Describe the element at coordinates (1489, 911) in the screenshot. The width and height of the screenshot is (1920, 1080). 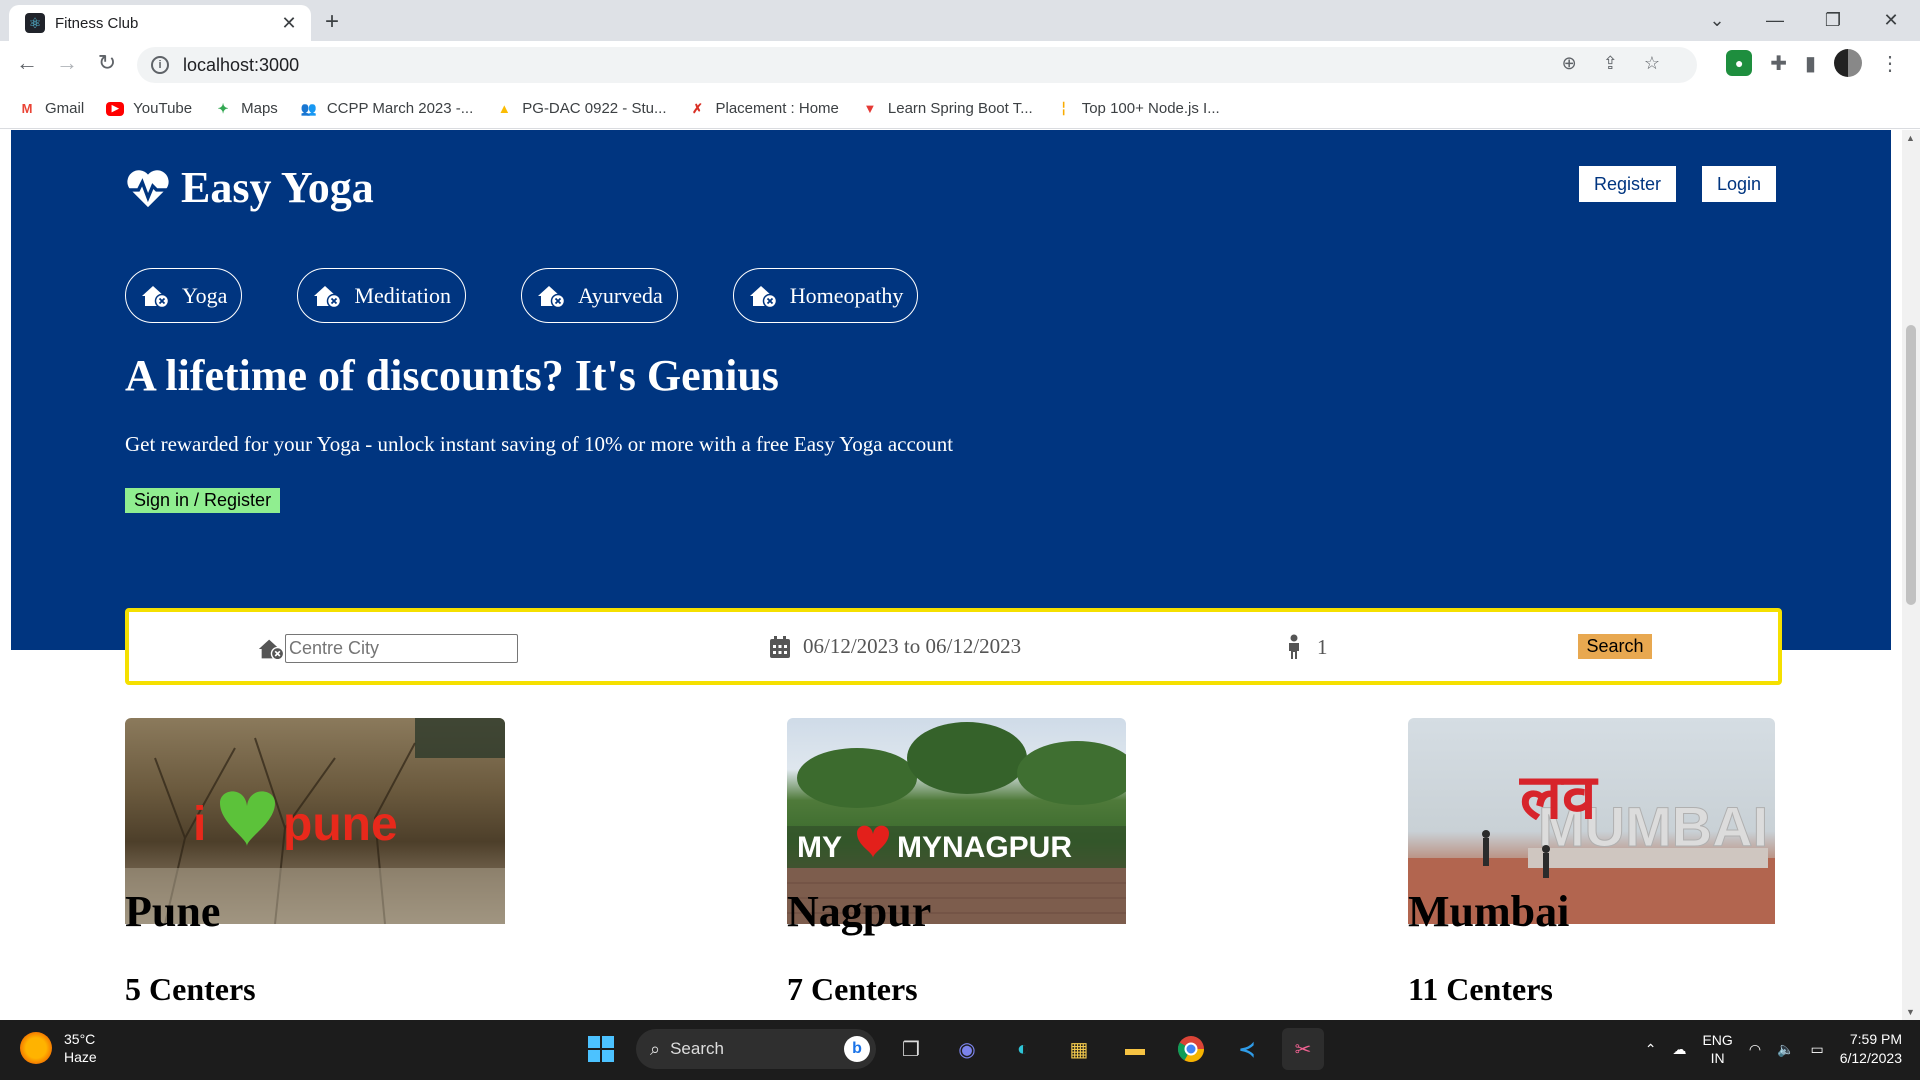
I see `city-name: Mumbai` at that location.